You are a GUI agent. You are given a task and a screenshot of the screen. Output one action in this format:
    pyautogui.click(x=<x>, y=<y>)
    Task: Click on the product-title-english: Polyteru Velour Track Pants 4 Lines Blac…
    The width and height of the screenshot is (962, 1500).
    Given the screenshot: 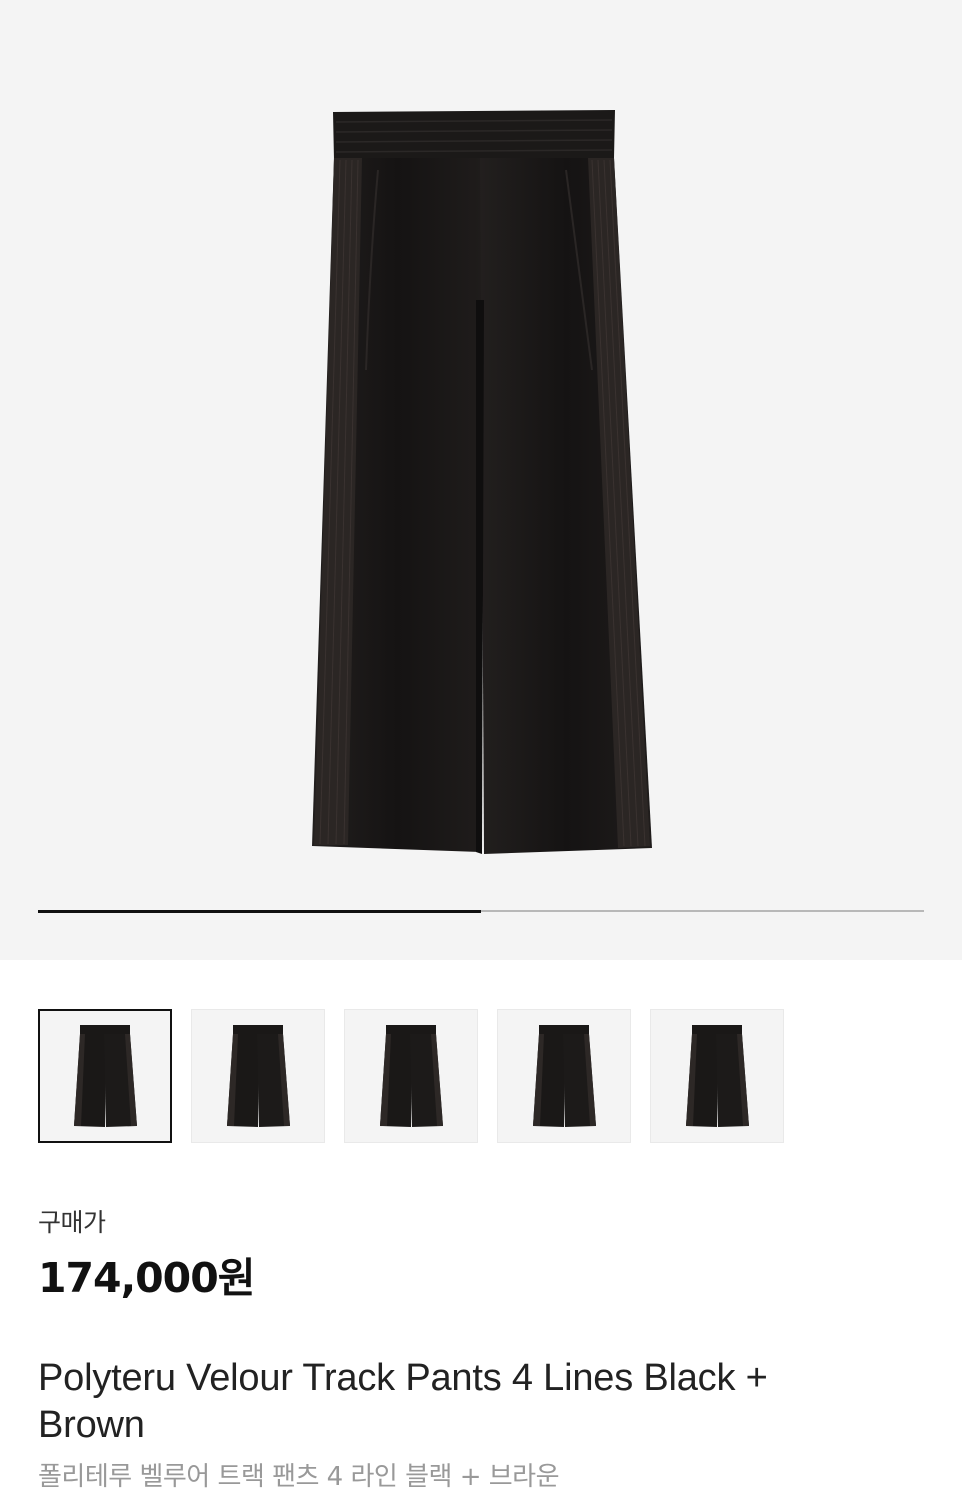 What is the action you would take?
    pyautogui.click(x=403, y=1401)
    